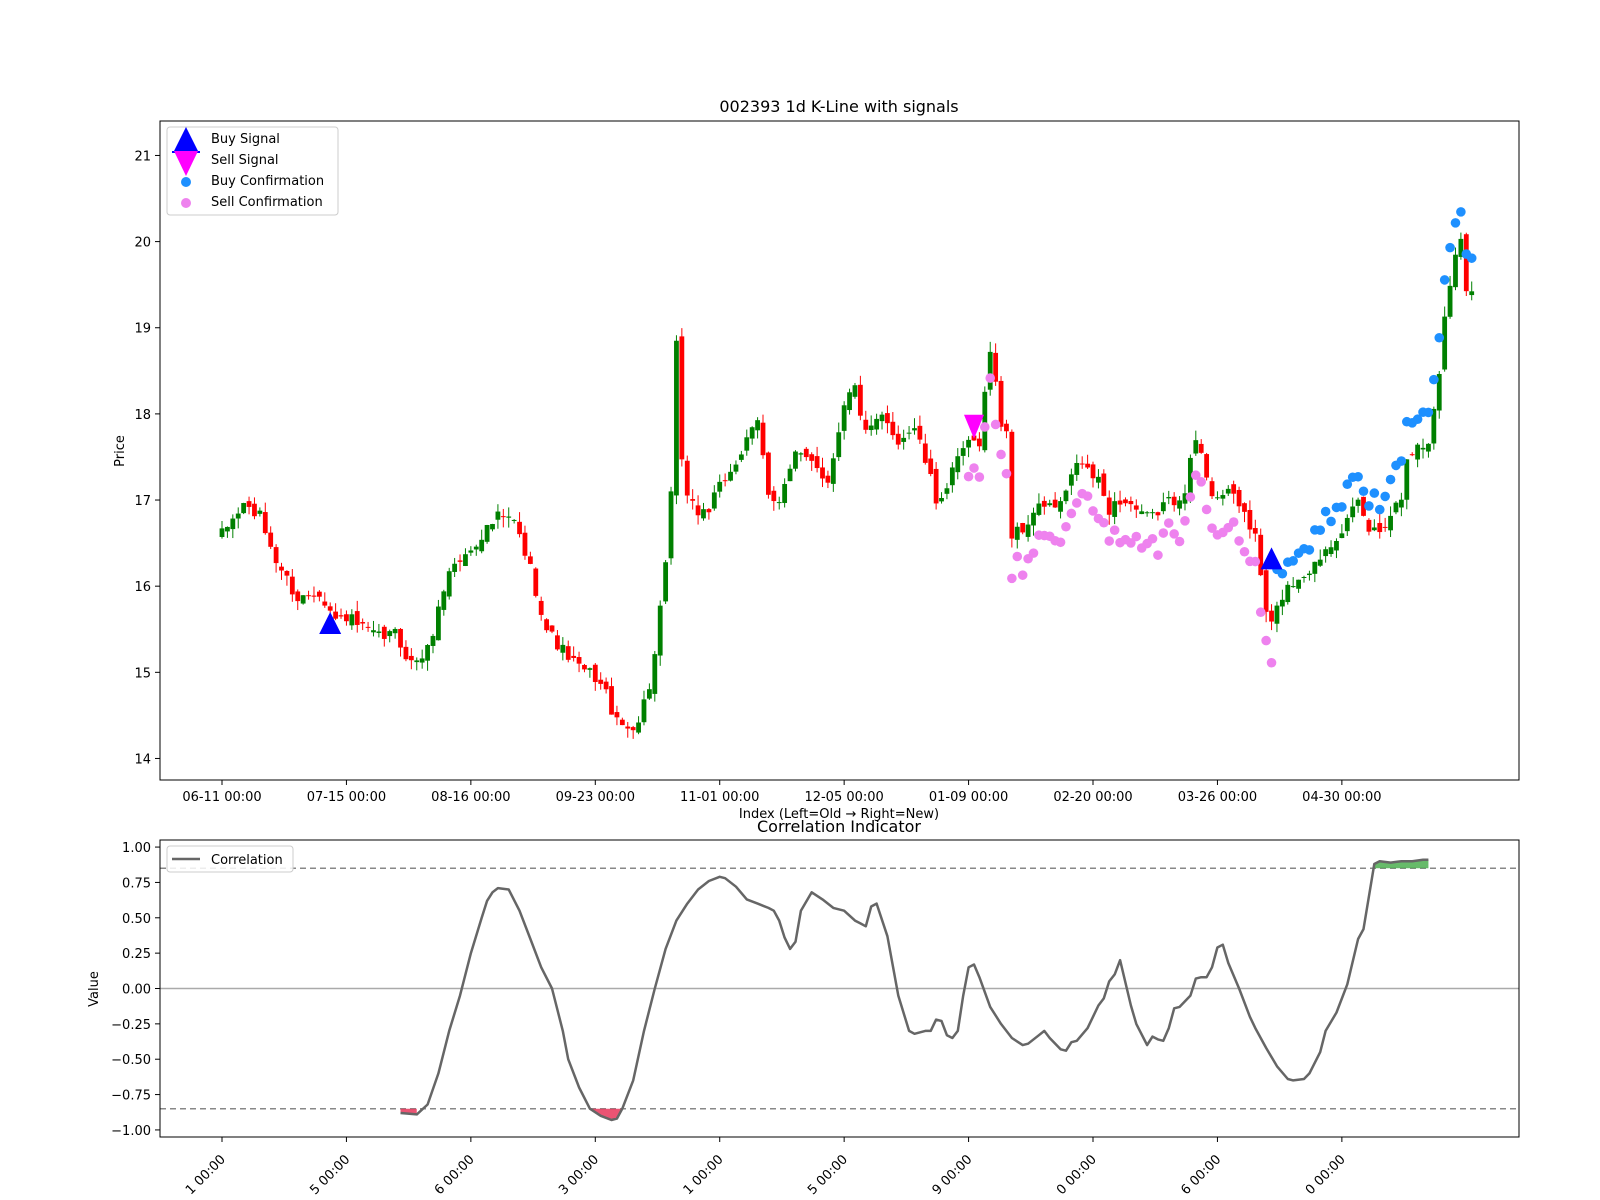 This screenshot has width=1600, height=1200. What do you see at coordinates (136, 883) in the screenshot?
I see `corr-y-tick-label: 0.75` at bounding box center [136, 883].